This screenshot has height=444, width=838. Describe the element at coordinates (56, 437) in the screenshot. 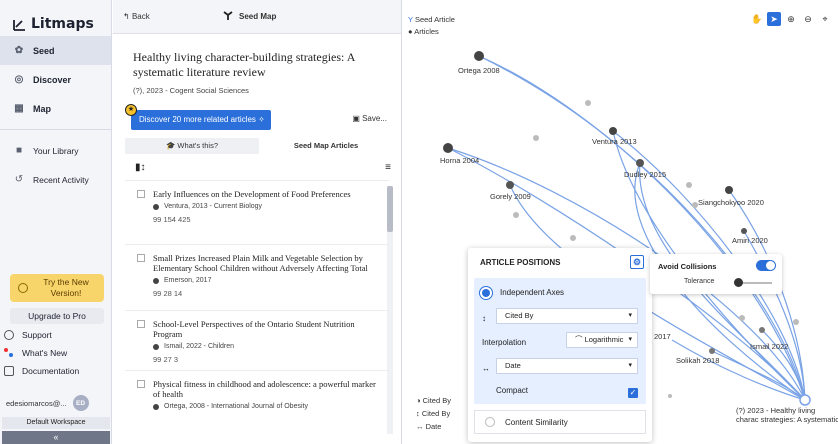

I see `collapse-sidebar-button: «` at that location.